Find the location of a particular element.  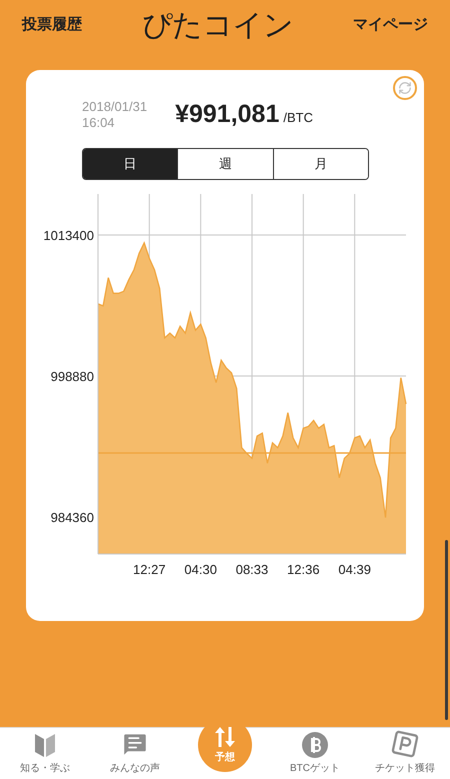

tab-bar-item: チケット獲得 is located at coordinates (405, 753).